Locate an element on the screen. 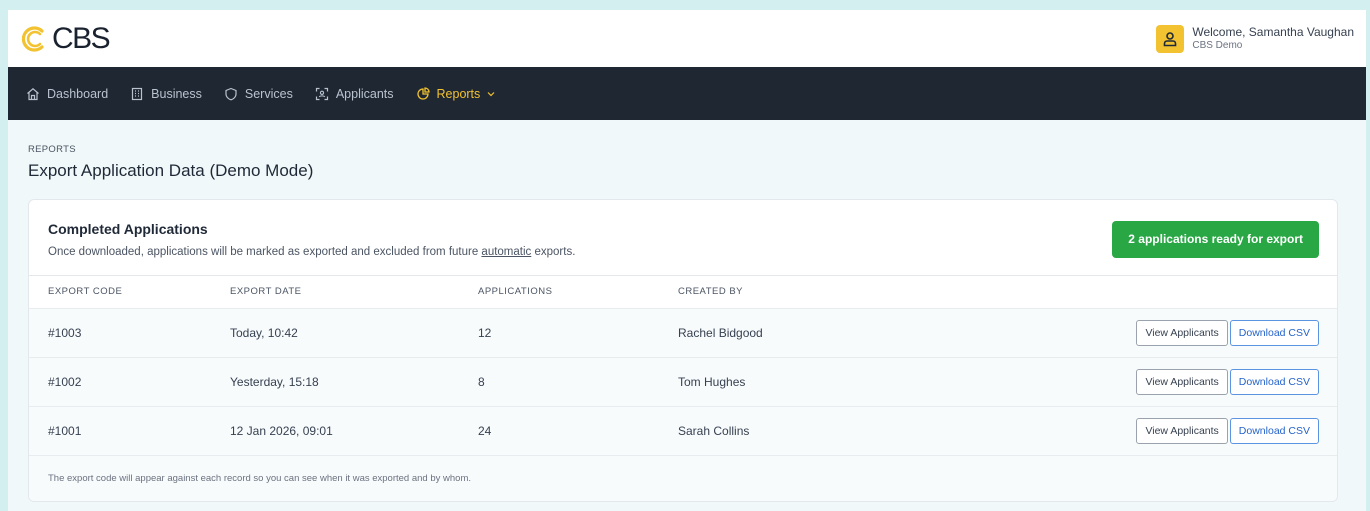  breadcrumb: REPORTS is located at coordinates (52, 149).